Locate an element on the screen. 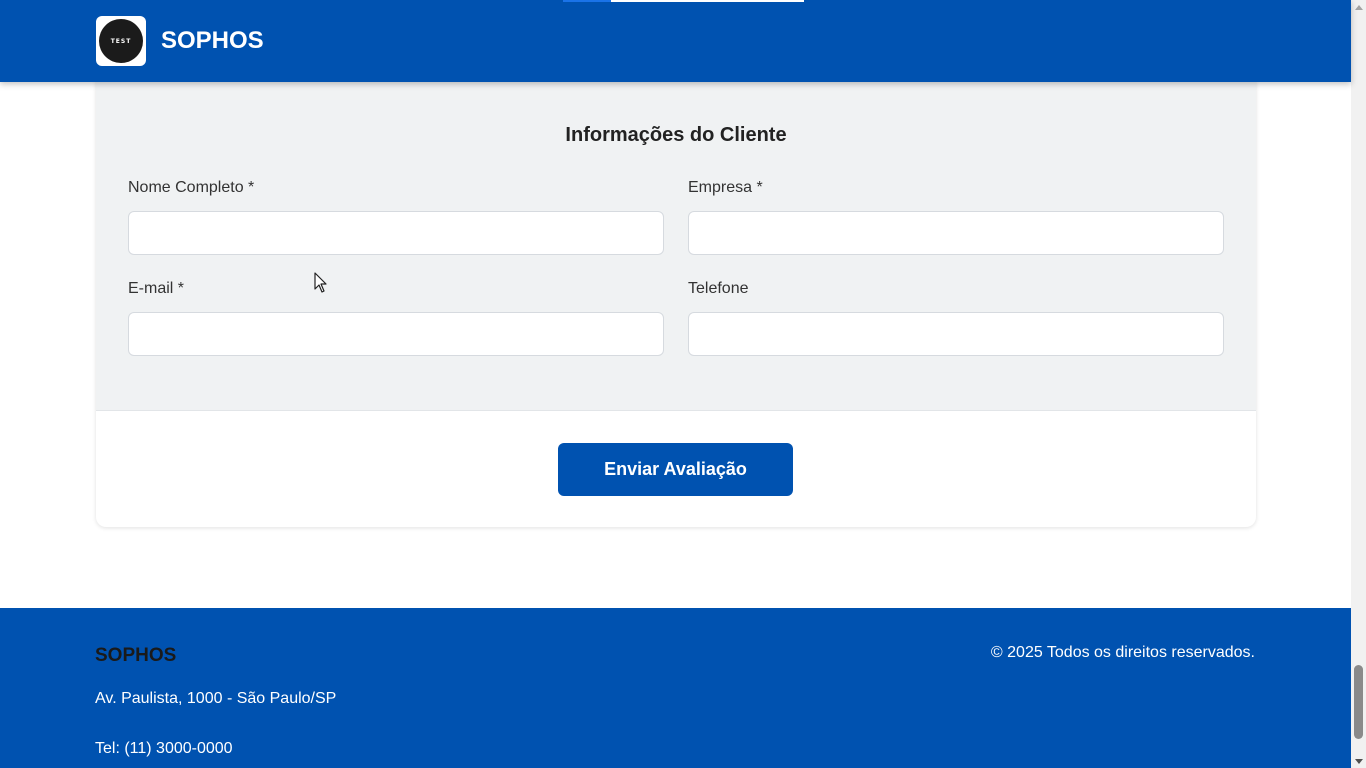 The image size is (1366, 768). phone-field: Telefone is located at coordinates (956, 317).